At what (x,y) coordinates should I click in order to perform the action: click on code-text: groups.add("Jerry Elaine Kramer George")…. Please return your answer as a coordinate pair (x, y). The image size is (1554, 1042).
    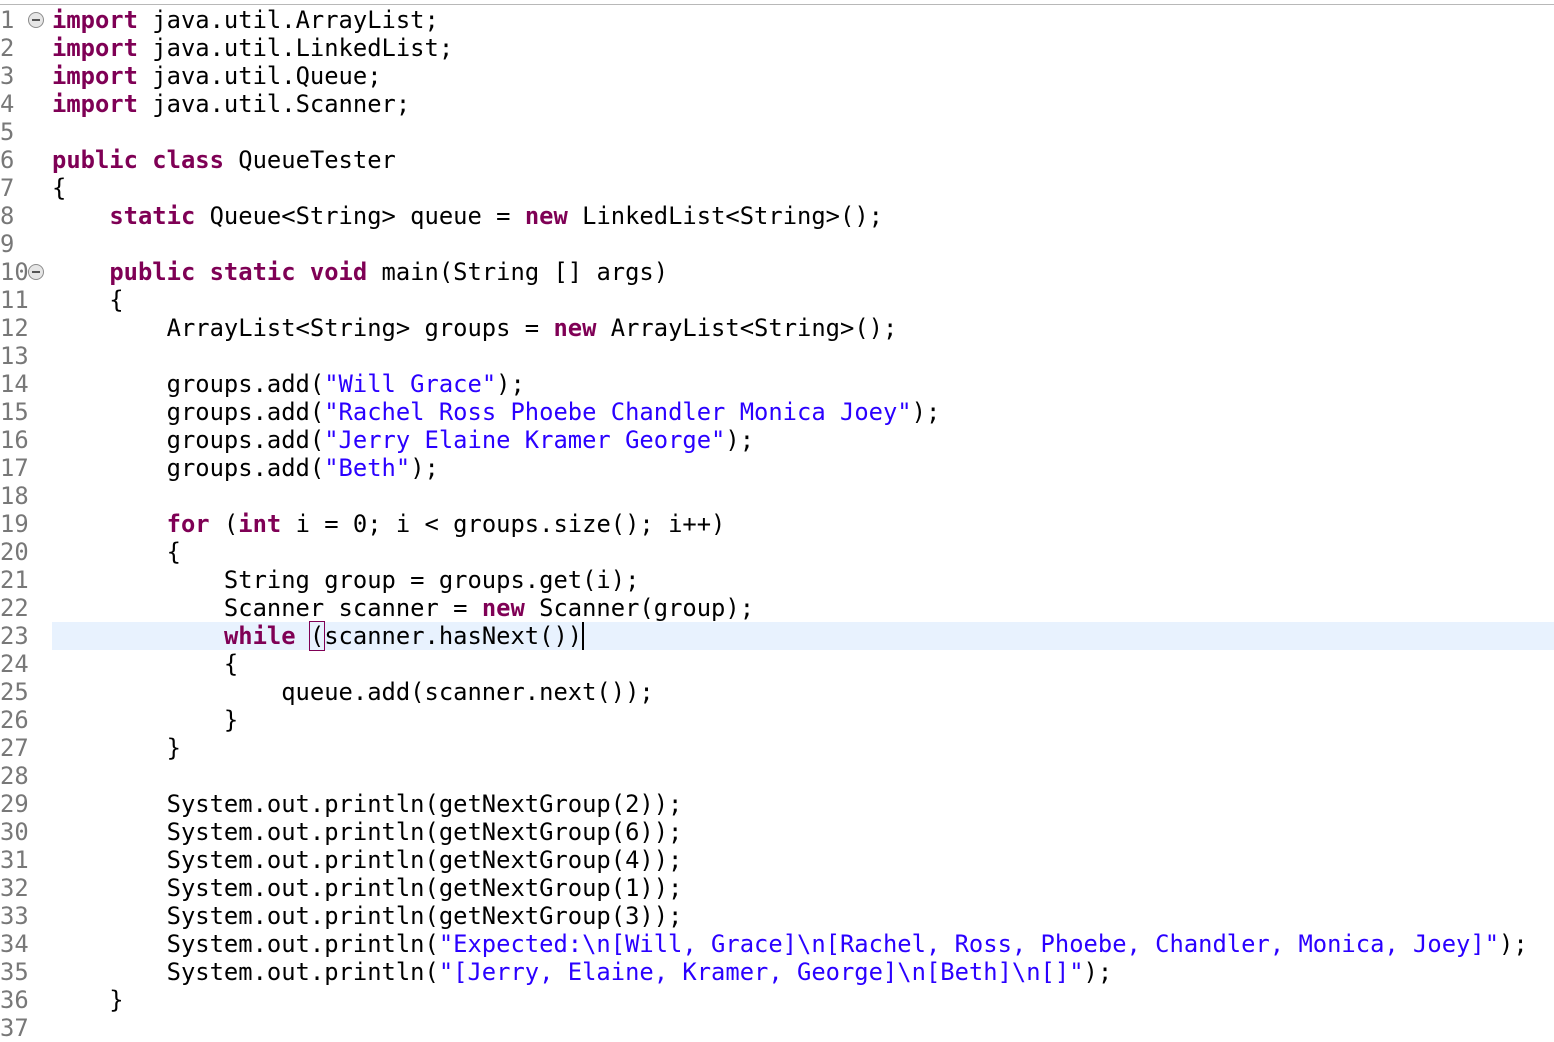
    Looking at the image, I should click on (403, 440).